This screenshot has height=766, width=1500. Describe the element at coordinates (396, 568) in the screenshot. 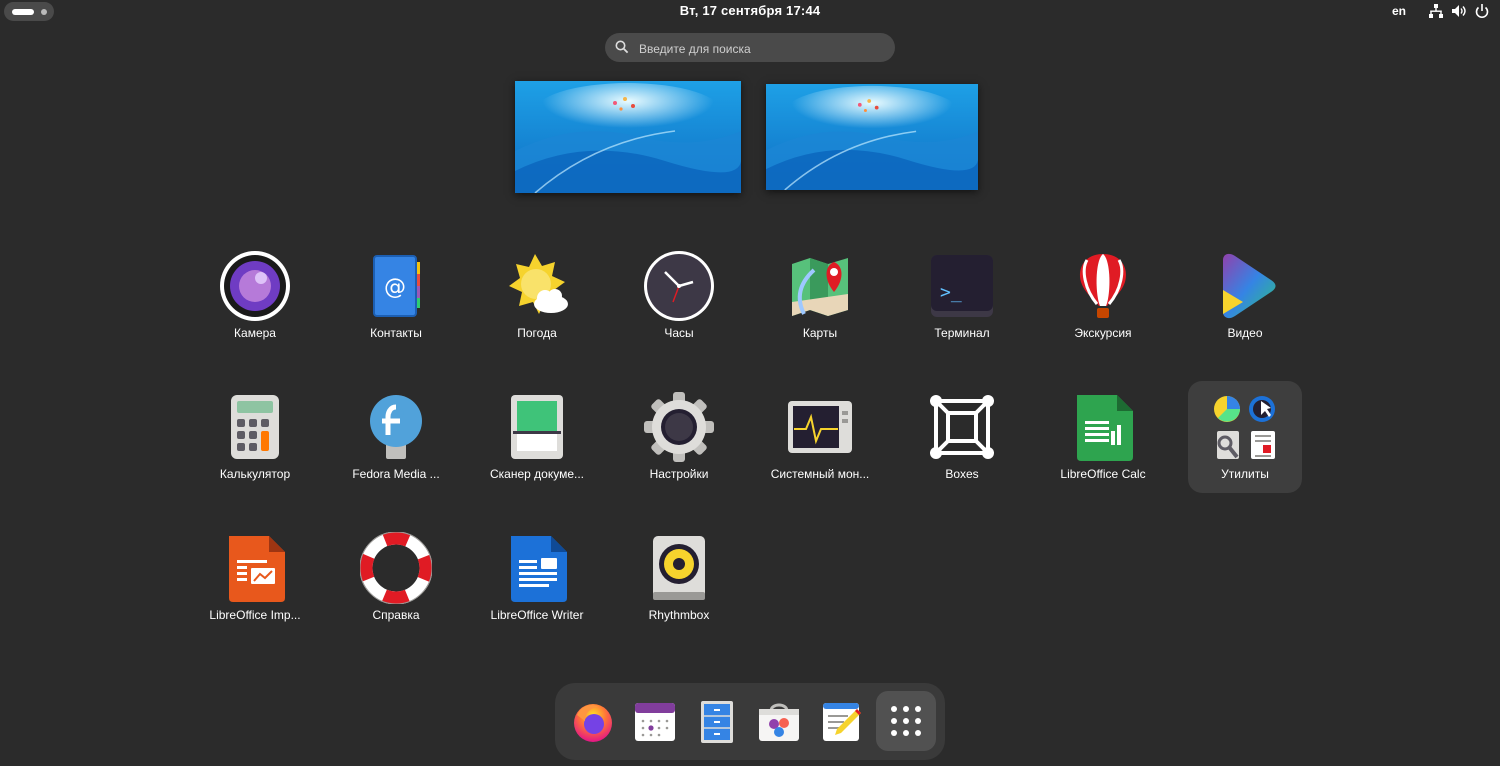

I see `help-lifebuoy-icon` at that location.